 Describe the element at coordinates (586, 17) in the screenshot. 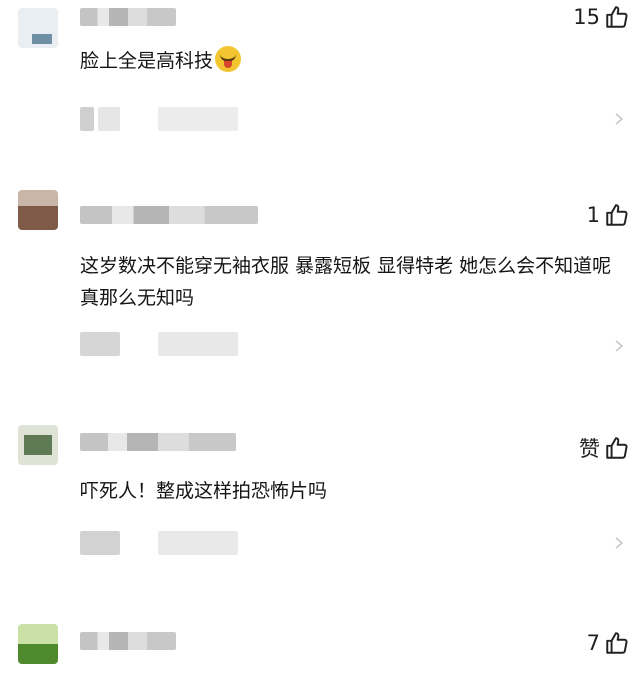

I see `like-count: 15` at that location.